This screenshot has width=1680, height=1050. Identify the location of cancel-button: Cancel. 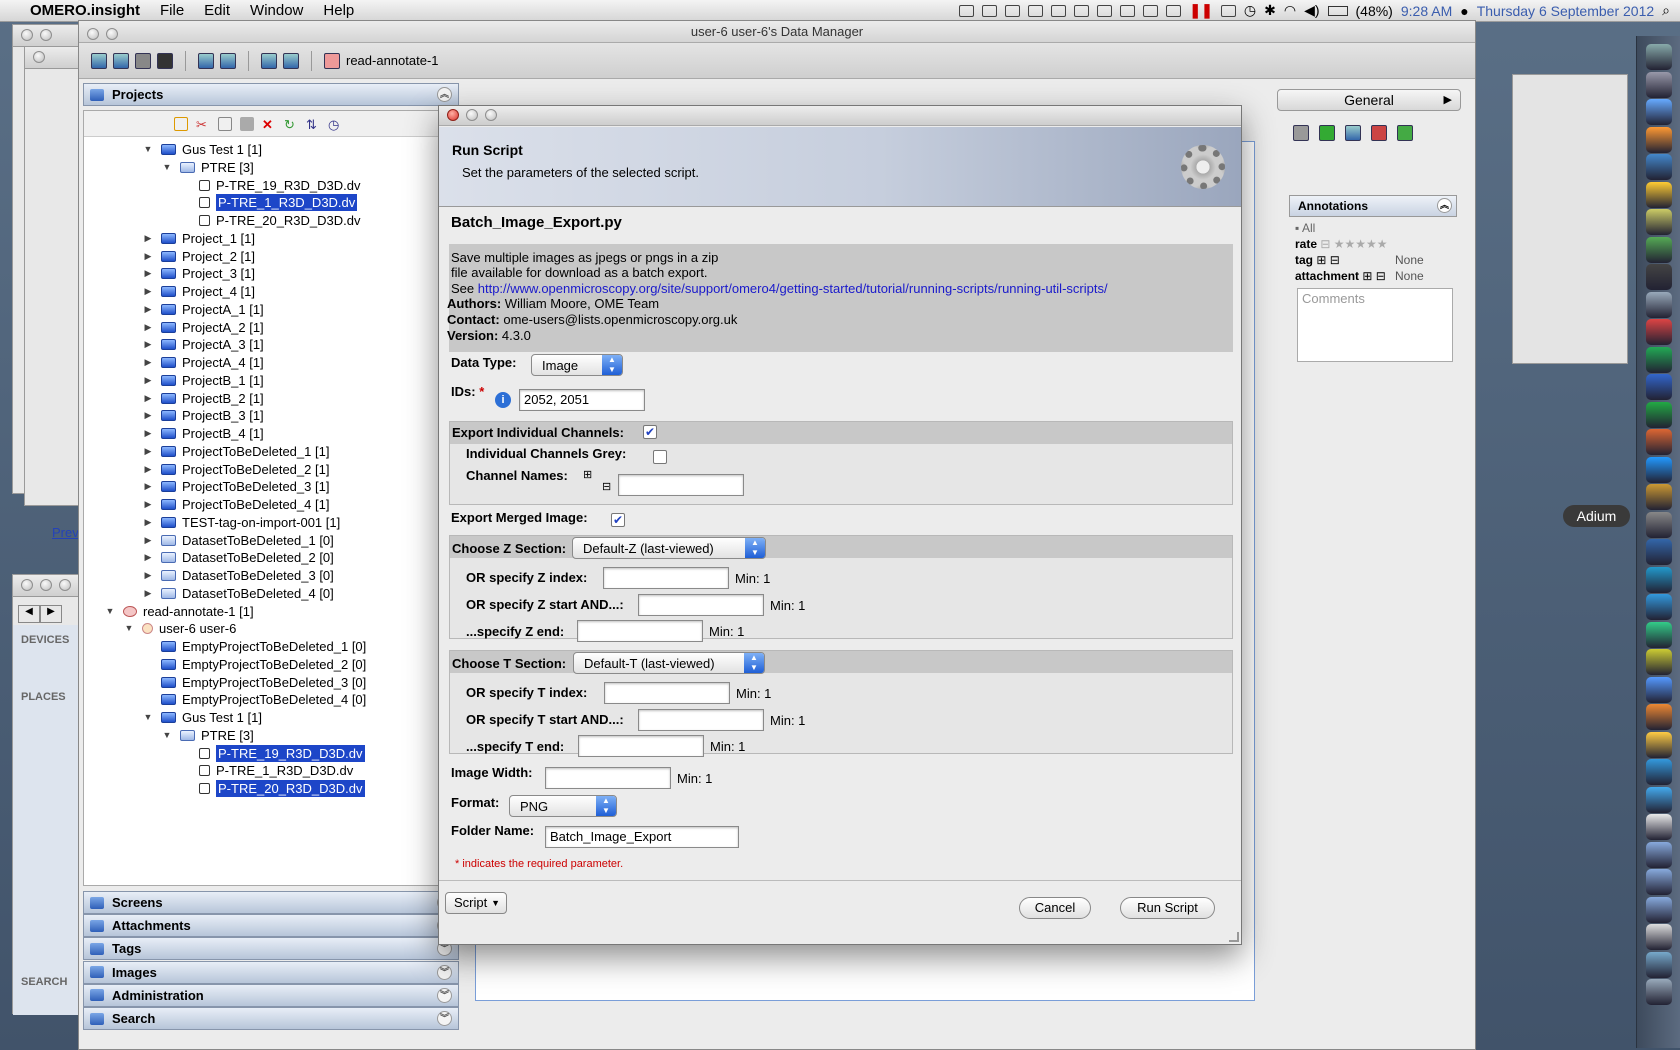
(1055, 908).